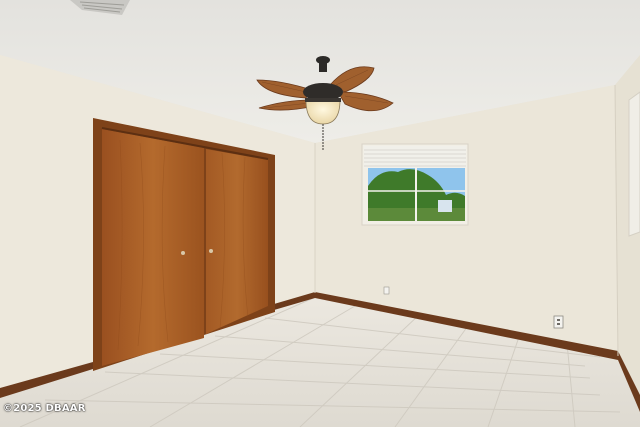 Image resolution: width=640 pixels, height=427 pixels. I want to click on closet-door-left, so click(153, 247).